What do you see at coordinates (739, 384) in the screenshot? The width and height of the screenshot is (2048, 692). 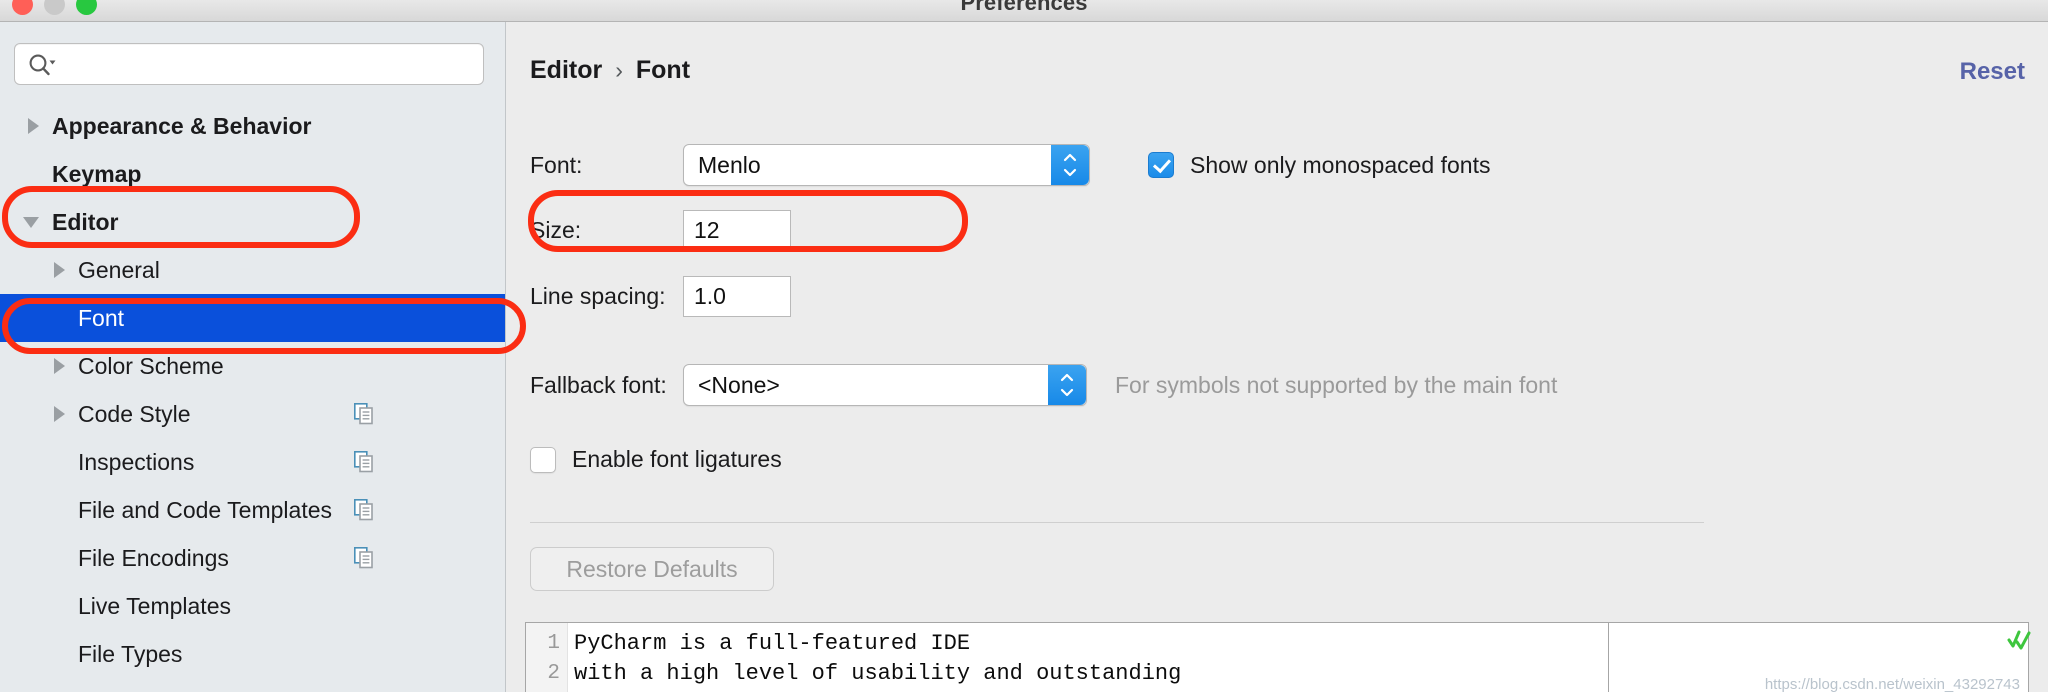 I see `fallback-font-value: <None>` at bounding box center [739, 384].